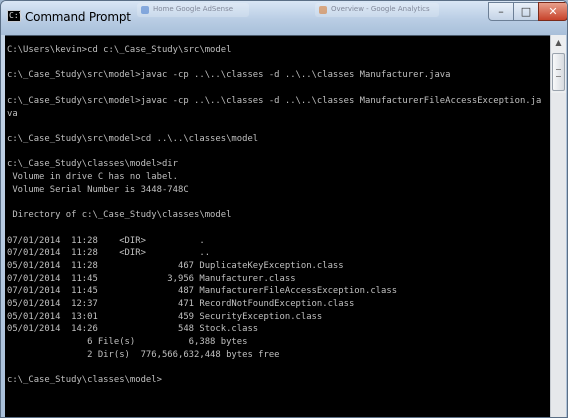 This screenshot has width=568, height=418. I want to click on maximize-button: □, so click(526, 11).